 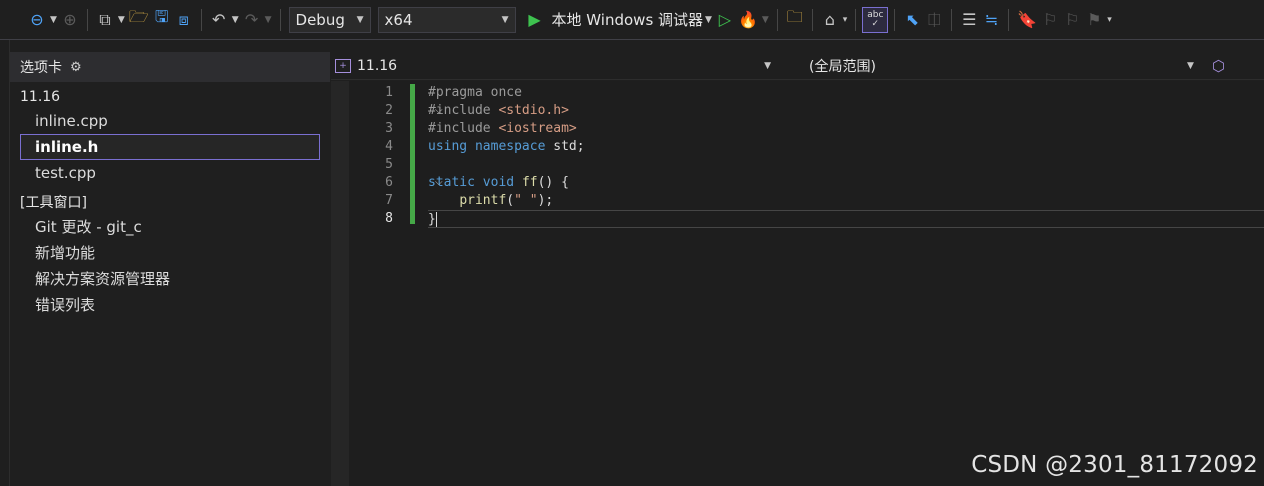 I want to click on solution-config-dropdown: Debug ▼, so click(x=329, y=19).